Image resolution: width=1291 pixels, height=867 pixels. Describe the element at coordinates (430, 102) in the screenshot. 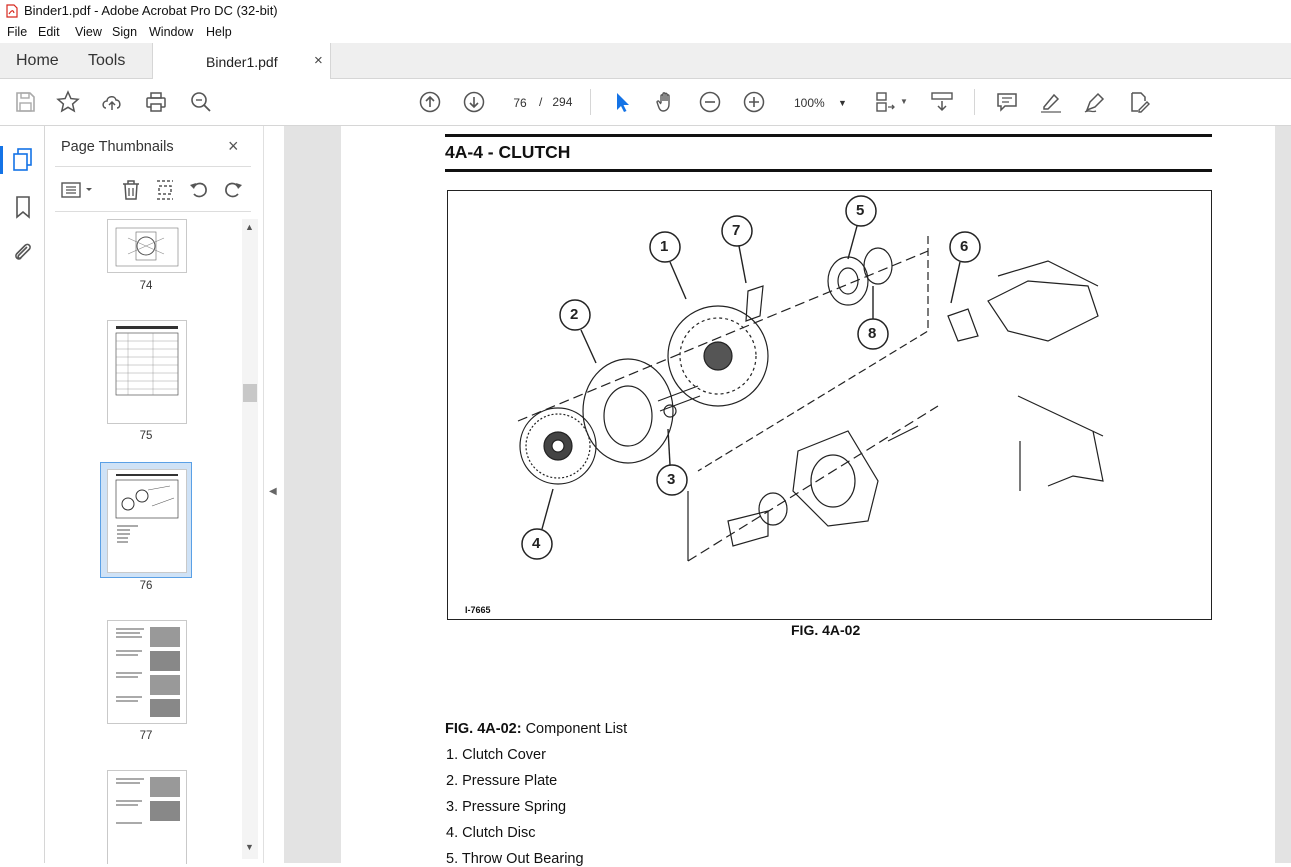

I see `previous-page-icon` at that location.